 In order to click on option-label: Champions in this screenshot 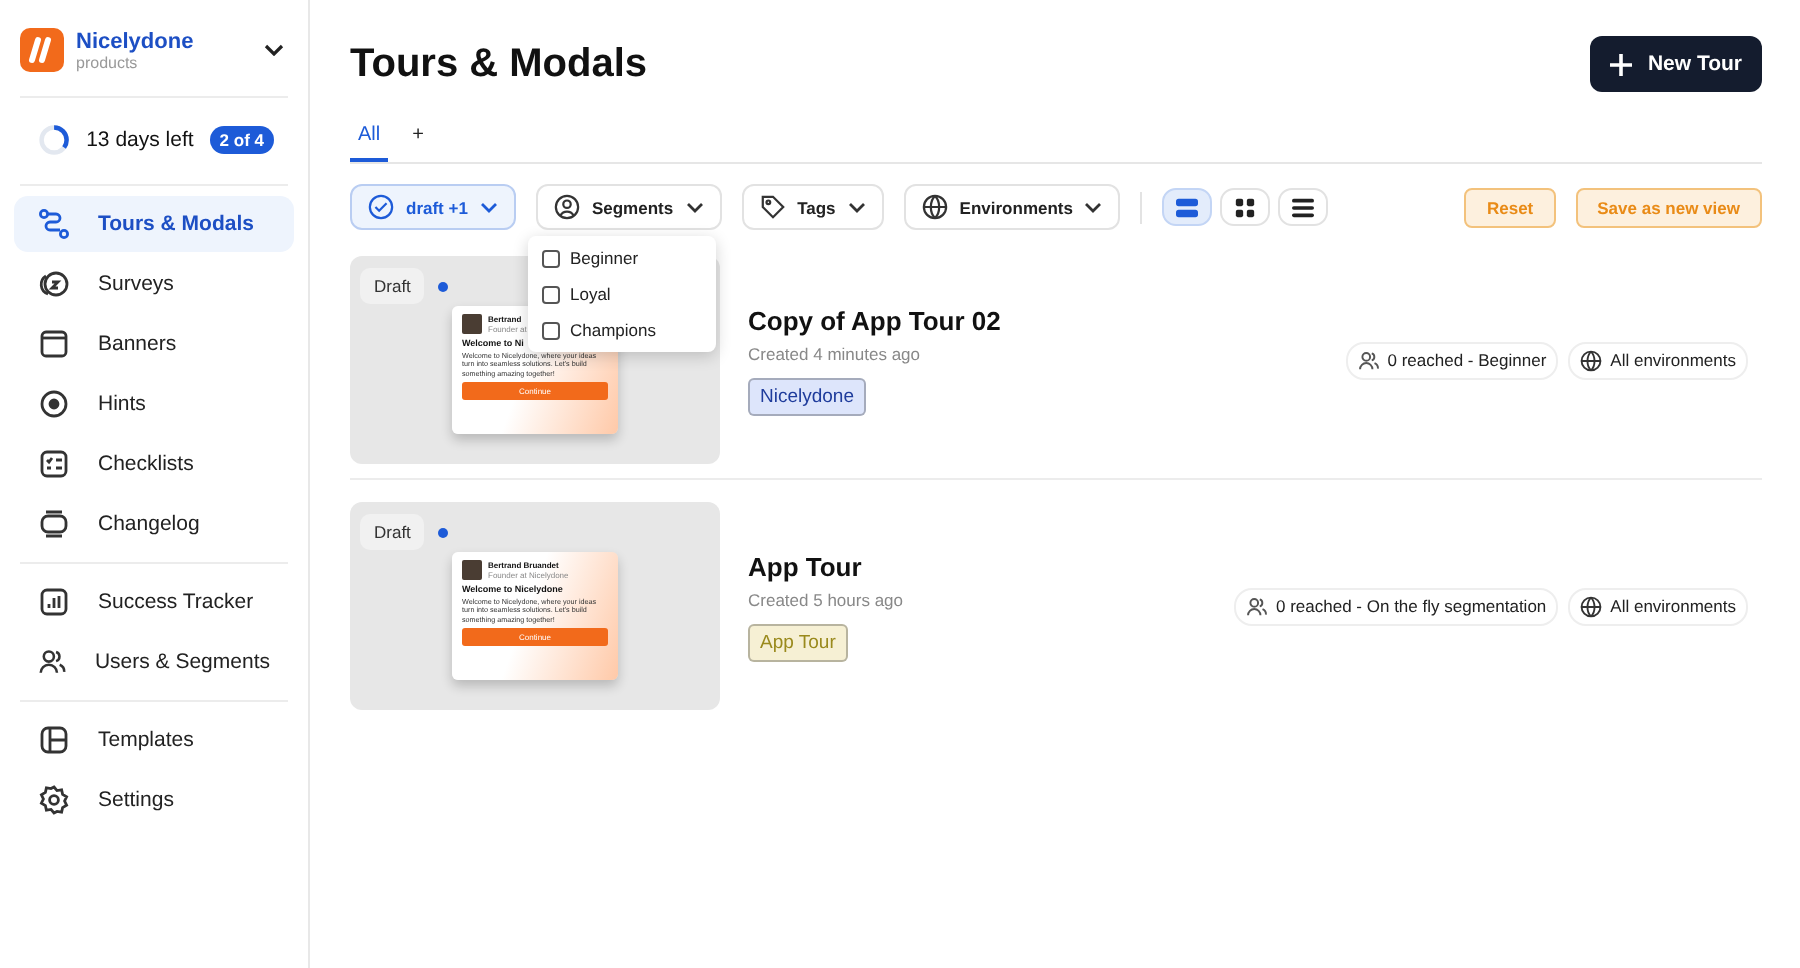, I will do `click(613, 330)`.